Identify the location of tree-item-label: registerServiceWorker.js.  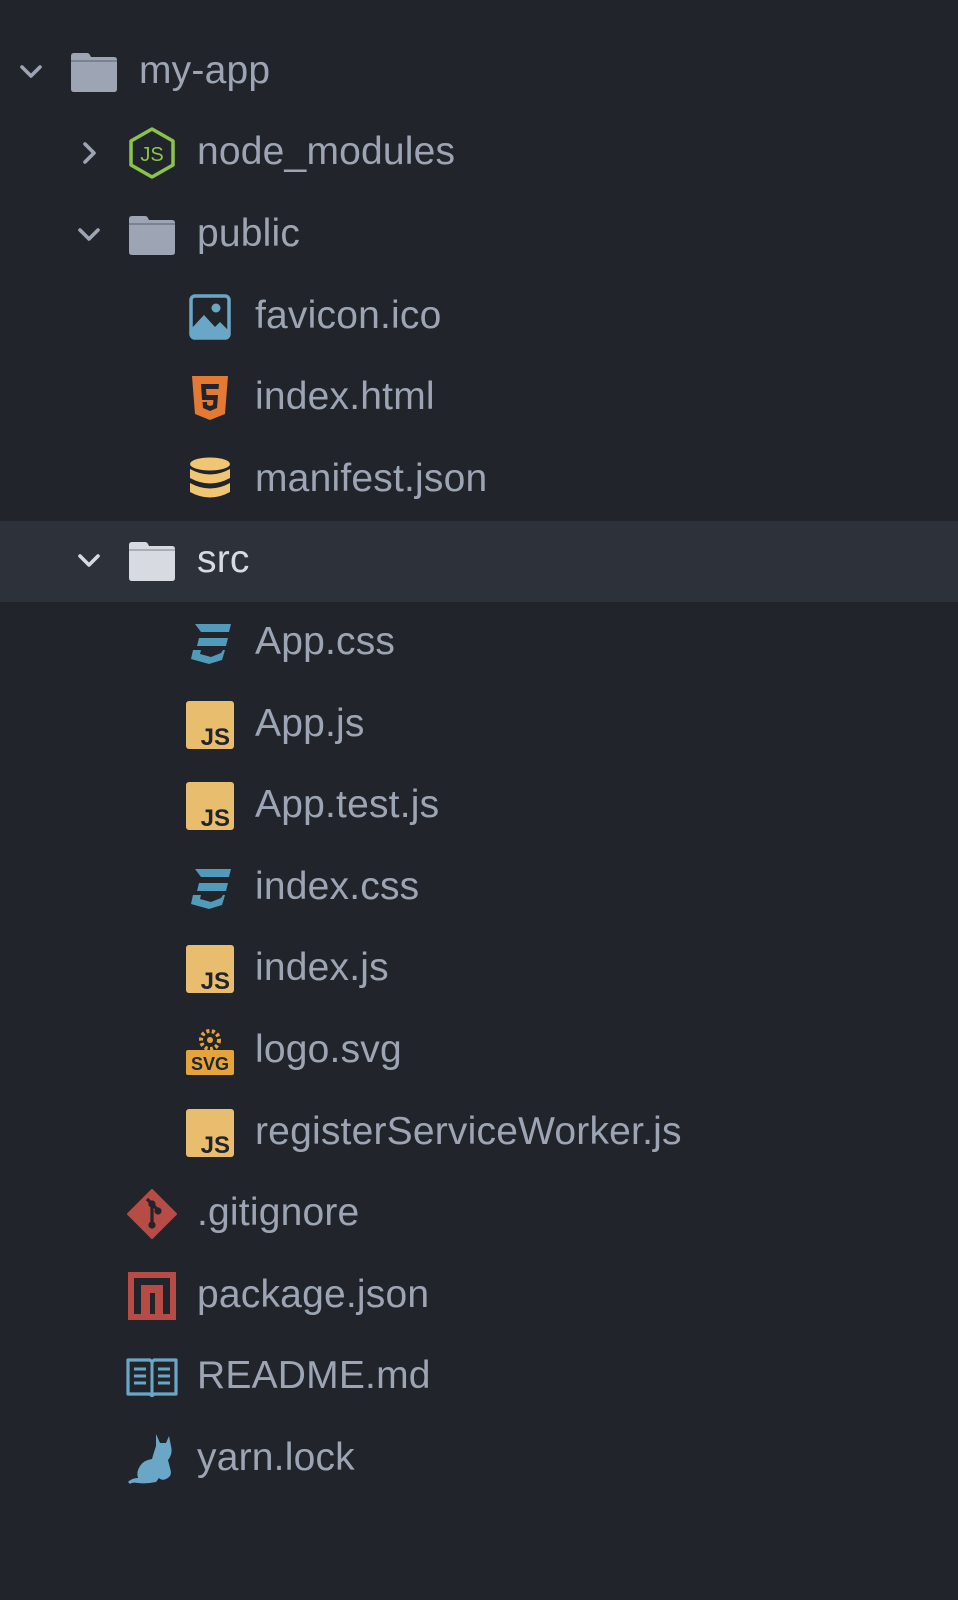
(468, 1131).